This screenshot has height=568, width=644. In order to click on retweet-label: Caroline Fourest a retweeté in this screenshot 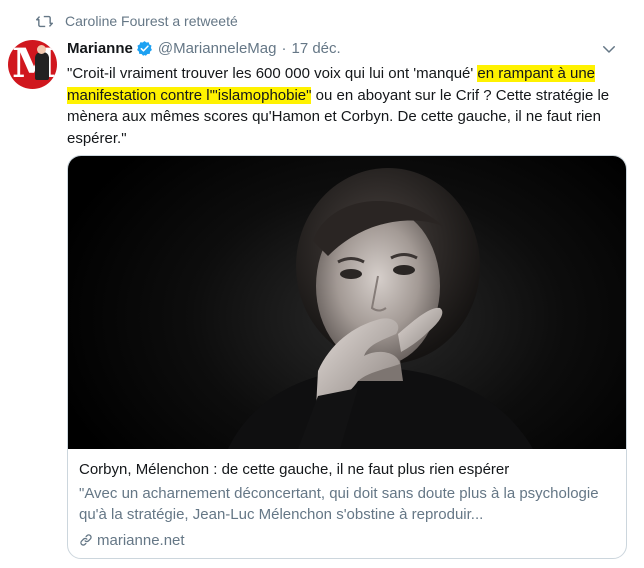, I will do `click(151, 21)`.